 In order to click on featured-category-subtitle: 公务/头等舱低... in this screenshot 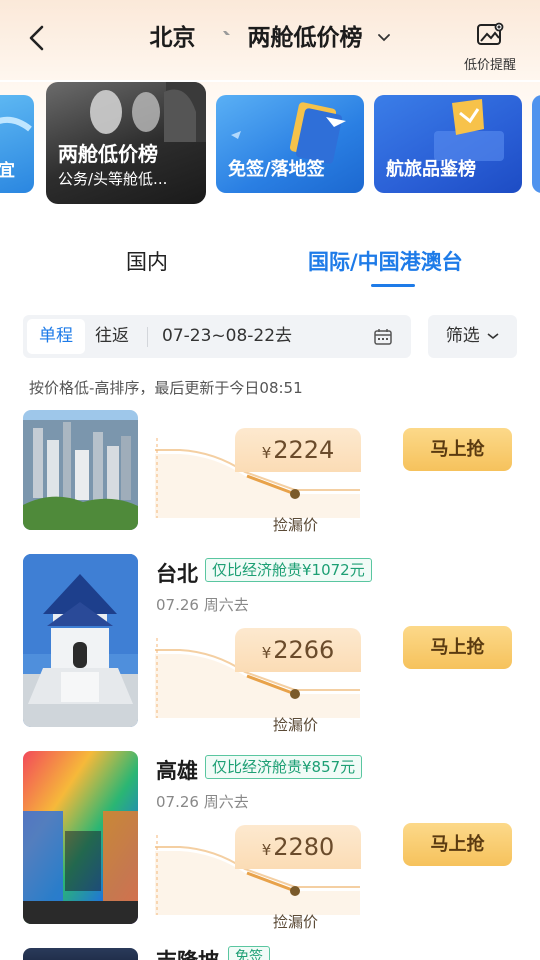, I will do `click(113, 179)`.